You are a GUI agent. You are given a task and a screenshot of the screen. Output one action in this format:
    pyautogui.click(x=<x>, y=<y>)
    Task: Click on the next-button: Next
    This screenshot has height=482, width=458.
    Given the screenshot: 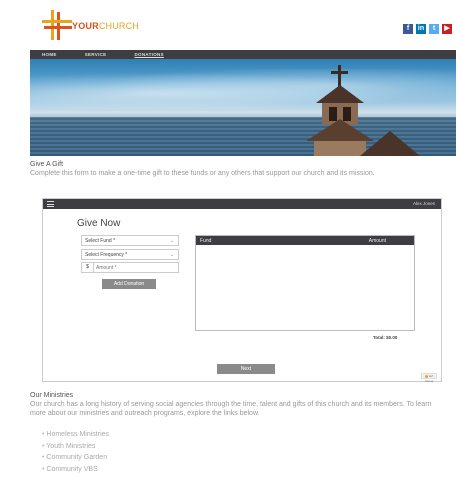 What is the action you would take?
    pyautogui.click(x=246, y=369)
    